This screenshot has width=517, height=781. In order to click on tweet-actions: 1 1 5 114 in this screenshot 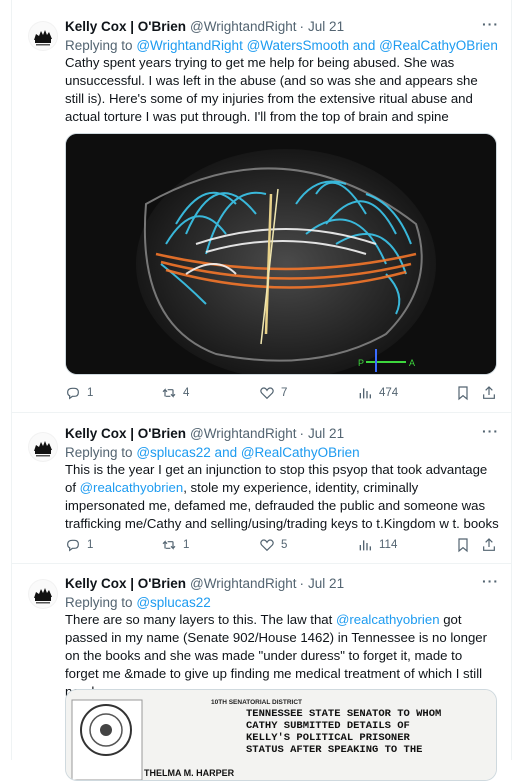, I will do `click(282, 546)`.